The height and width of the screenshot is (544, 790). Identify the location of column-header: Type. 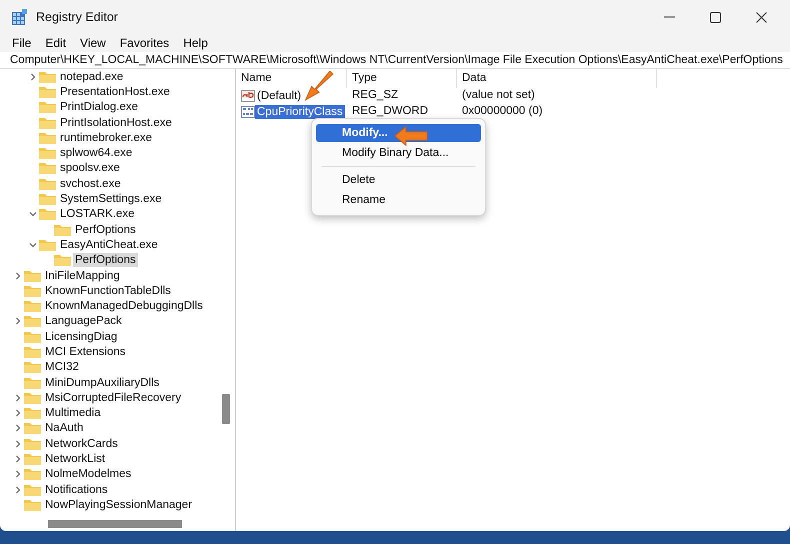
(402, 78).